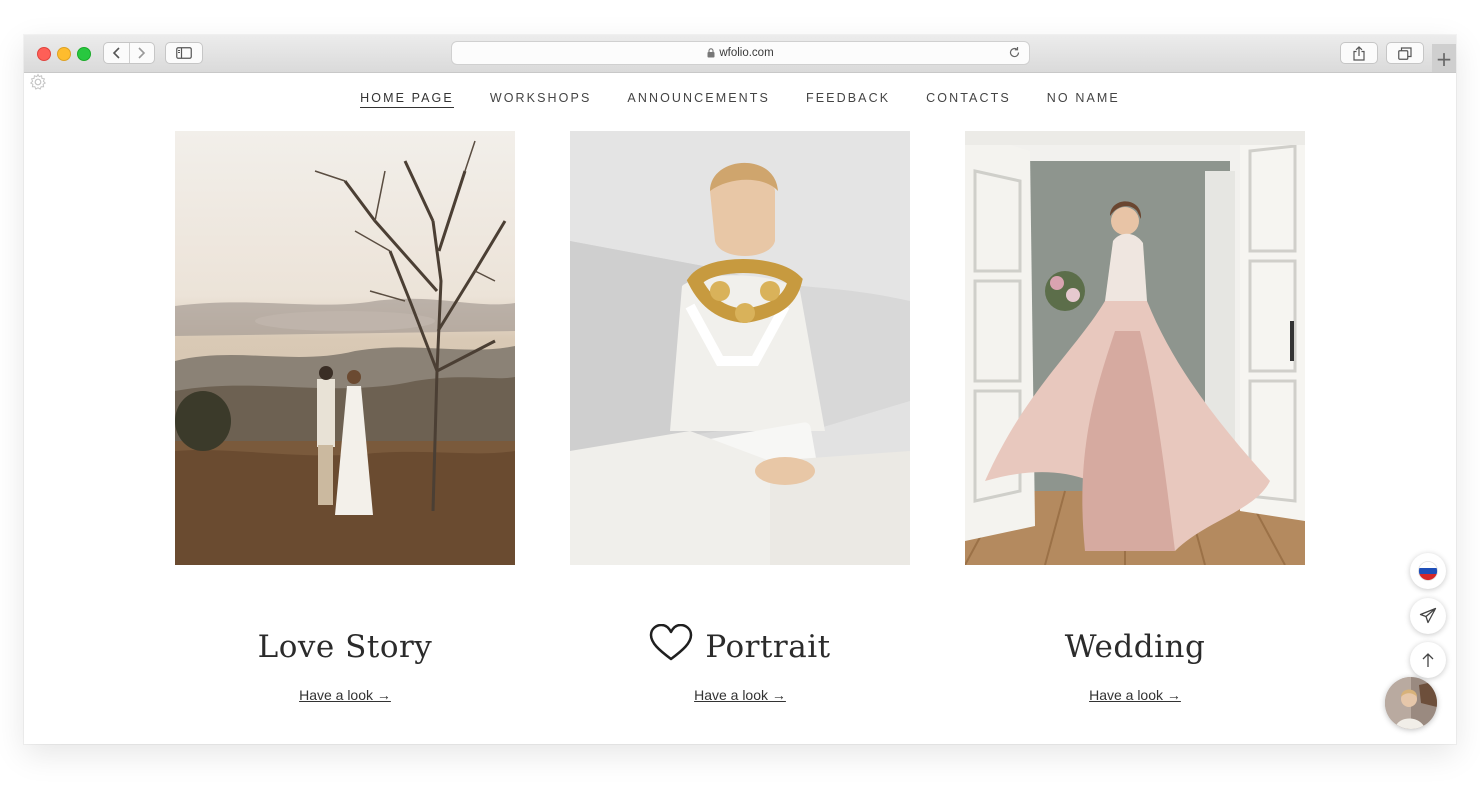 This screenshot has height=798, width=1480. What do you see at coordinates (407, 99) in the screenshot?
I see `nav-item-home-page: HOME PAGE` at bounding box center [407, 99].